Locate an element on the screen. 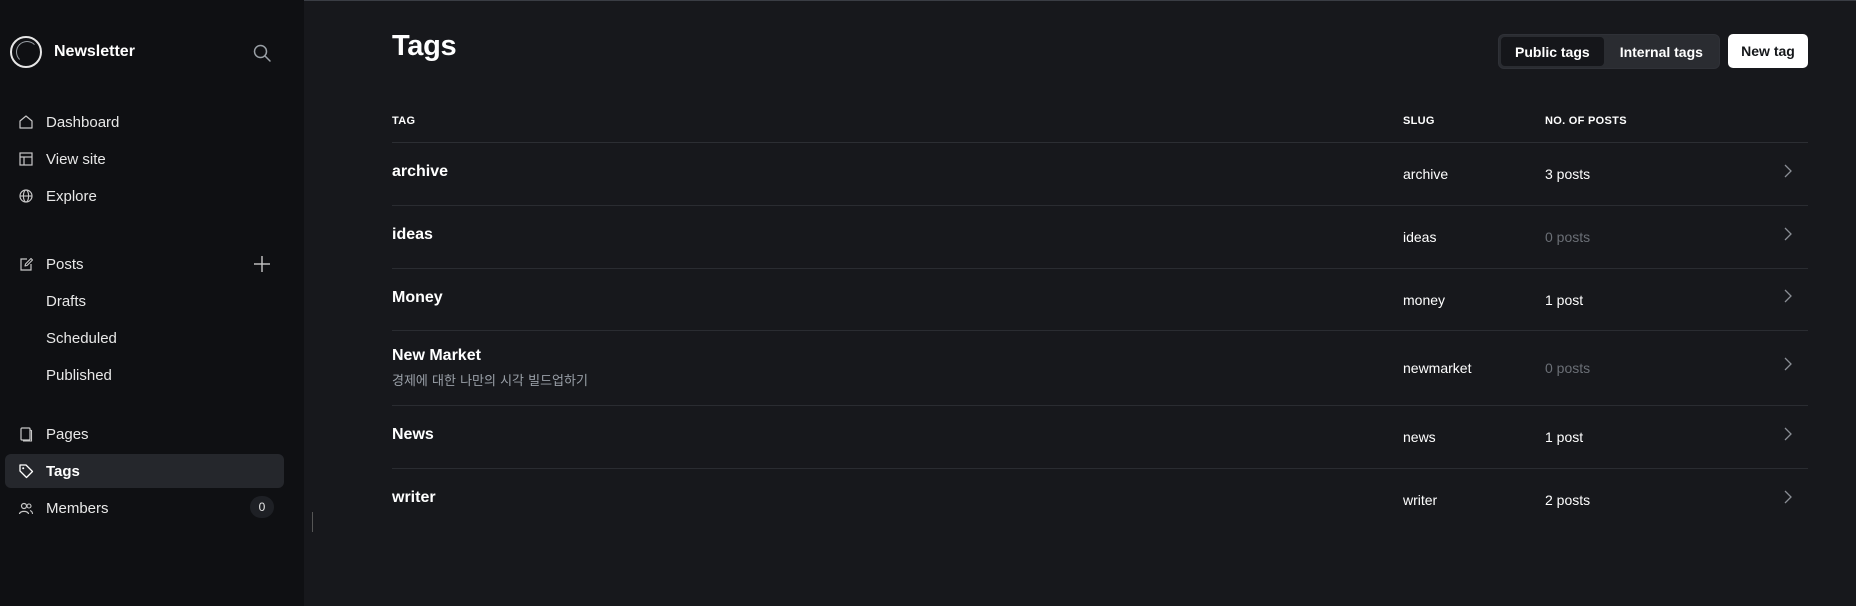 This screenshot has width=1856, height=606. sidebar-item-posts: Posts is located at coordinates (144, 264).